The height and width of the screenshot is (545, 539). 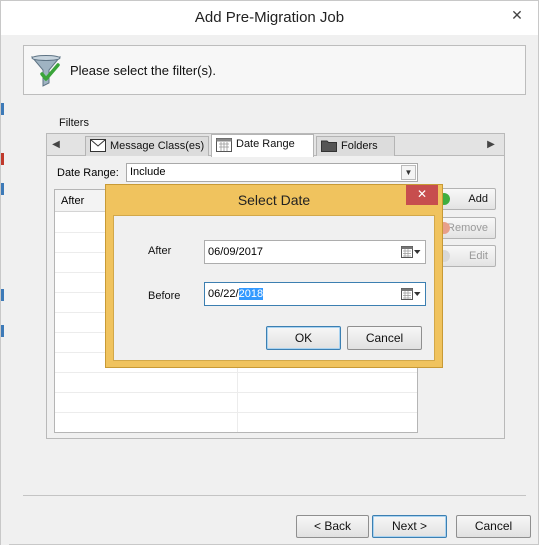 I want to click on cancel-button: Cancel, so click(x=493, y=526).